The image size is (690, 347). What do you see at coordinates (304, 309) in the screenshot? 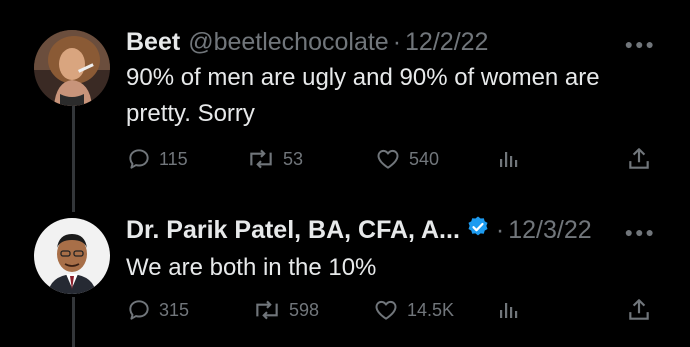
I see `retweet-count: 598` at bounding box center [304, 309].